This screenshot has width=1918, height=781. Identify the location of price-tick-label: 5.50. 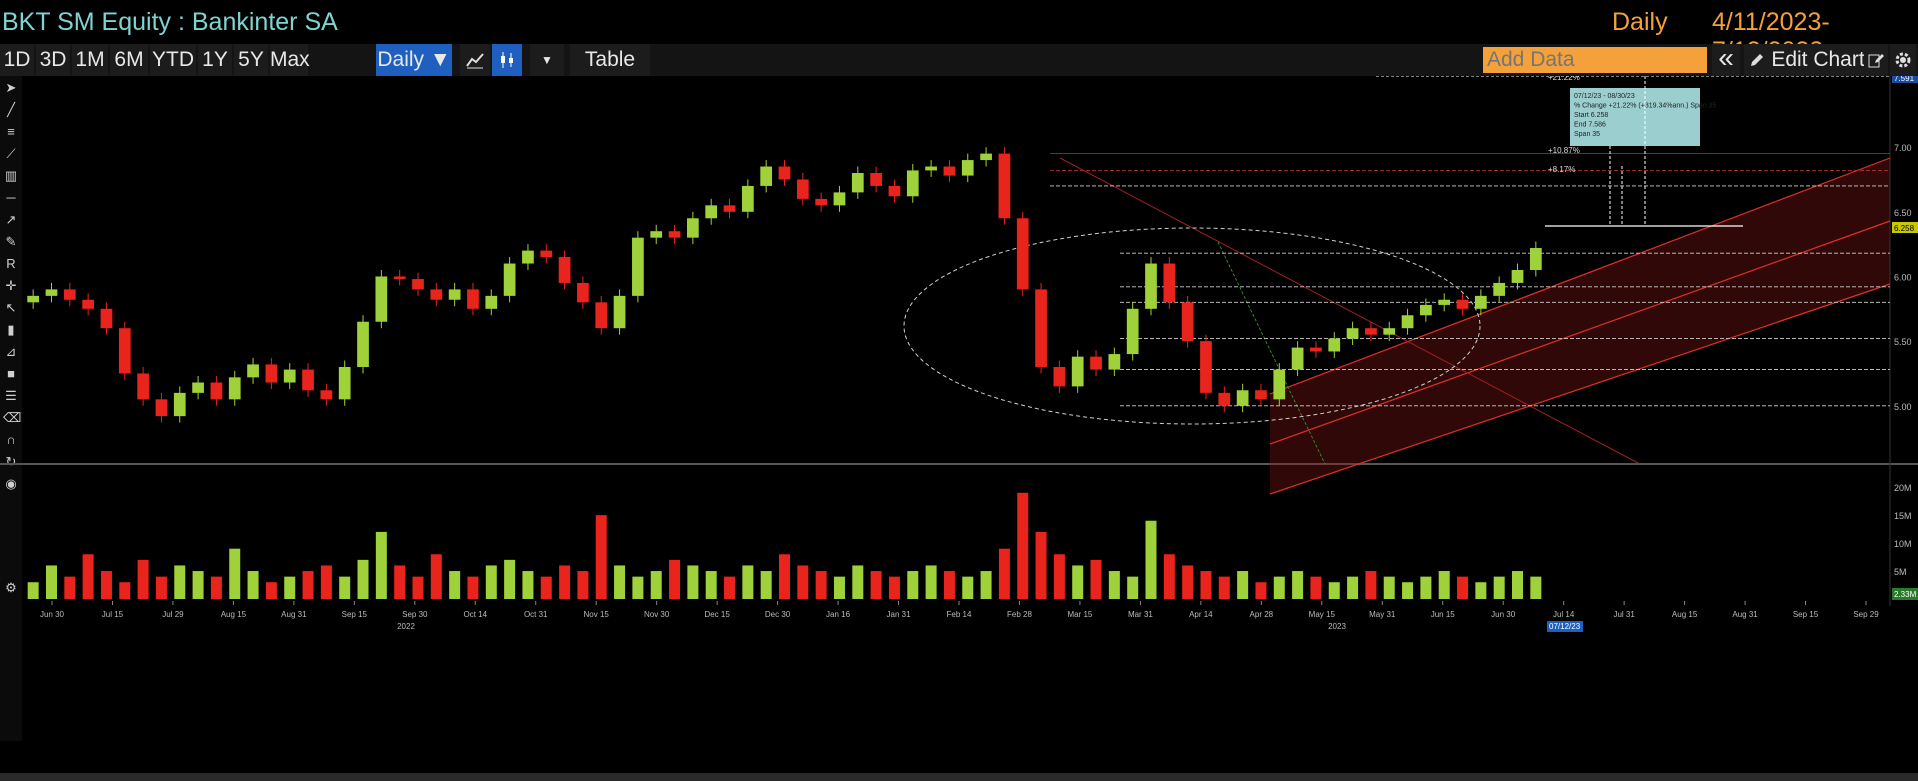
(1903, 342).